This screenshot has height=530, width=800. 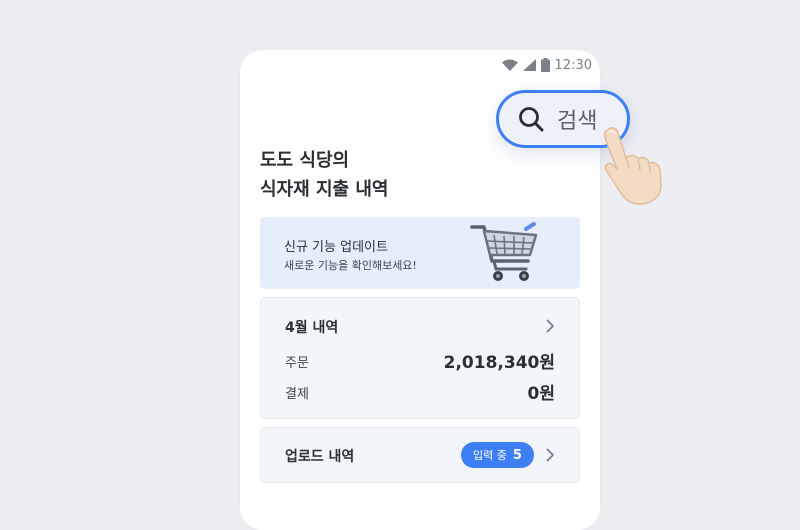 What do you see at coordinates (573, 65) in the screenshot?
I see `status-time: 12:30` at bounding box center [573, 65].